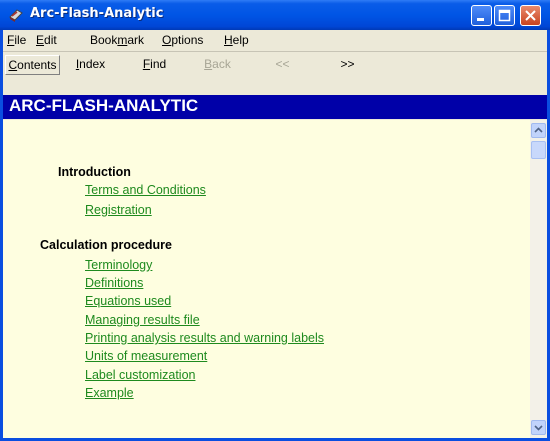 The image size is (550, 441). I want to click on scroll-down-button, so click(538, 427).